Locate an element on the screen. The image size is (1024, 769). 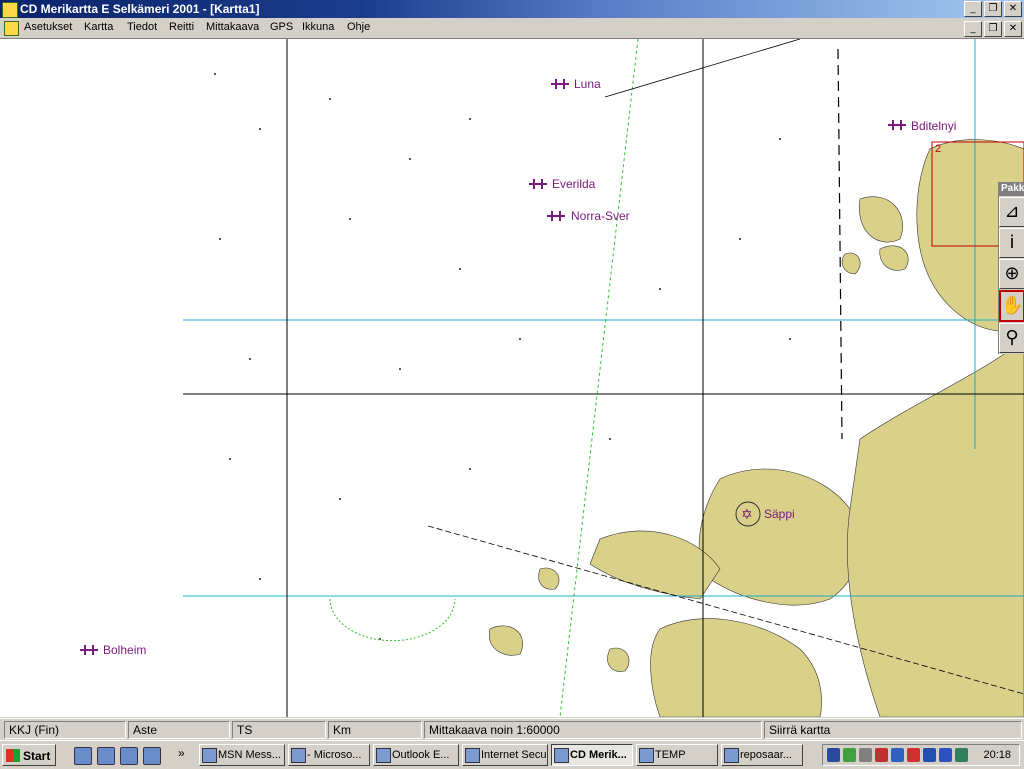
tray-antivirus-icon is located at coordinates (913, 755).